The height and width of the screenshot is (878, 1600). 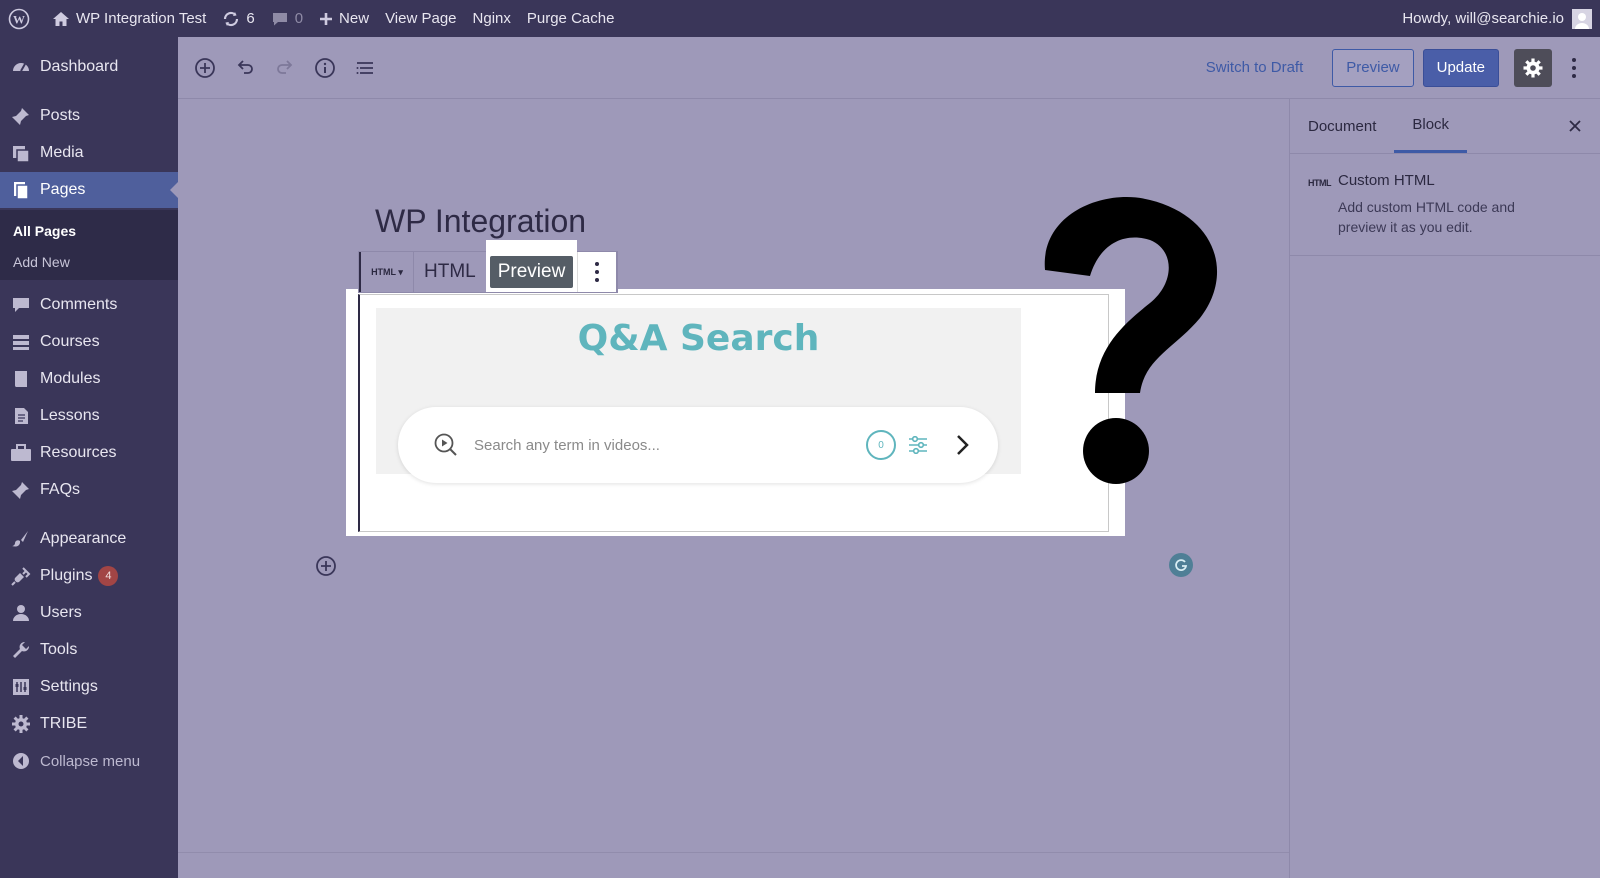 I want to click on block-switcher-button: HTML ▾, so click(x=386, y=272).